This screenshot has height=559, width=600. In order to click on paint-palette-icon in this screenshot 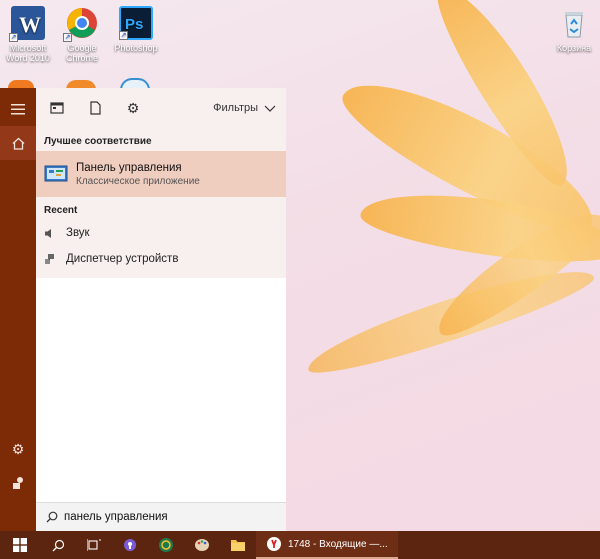, I will do `click(202, 545)`.